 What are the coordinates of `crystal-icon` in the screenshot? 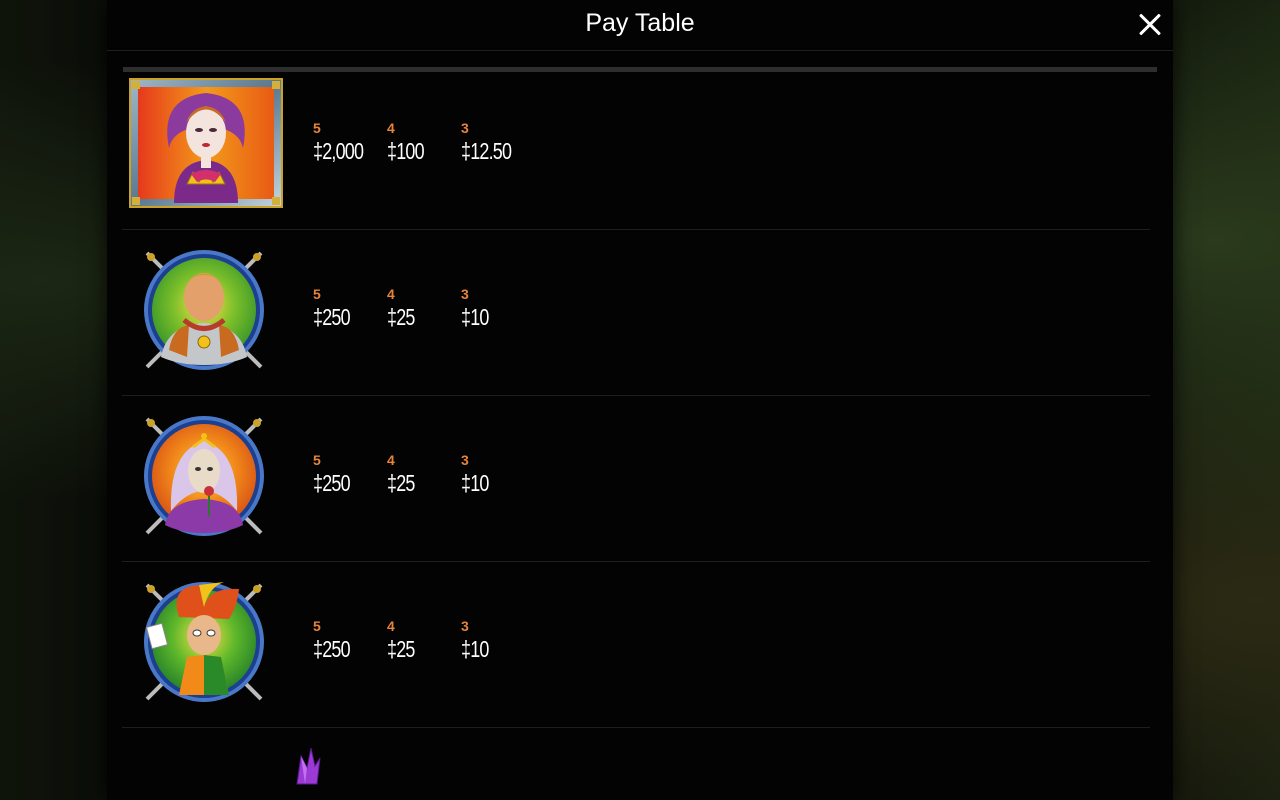 It's located at (308, 766).